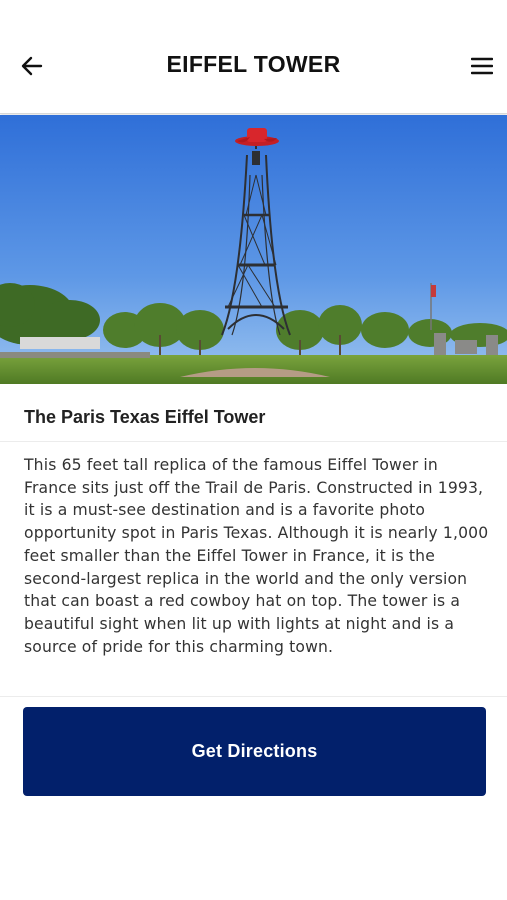 The width and height of the screenshot is (507, 900). I want to click on back-button, so click(32, 66).